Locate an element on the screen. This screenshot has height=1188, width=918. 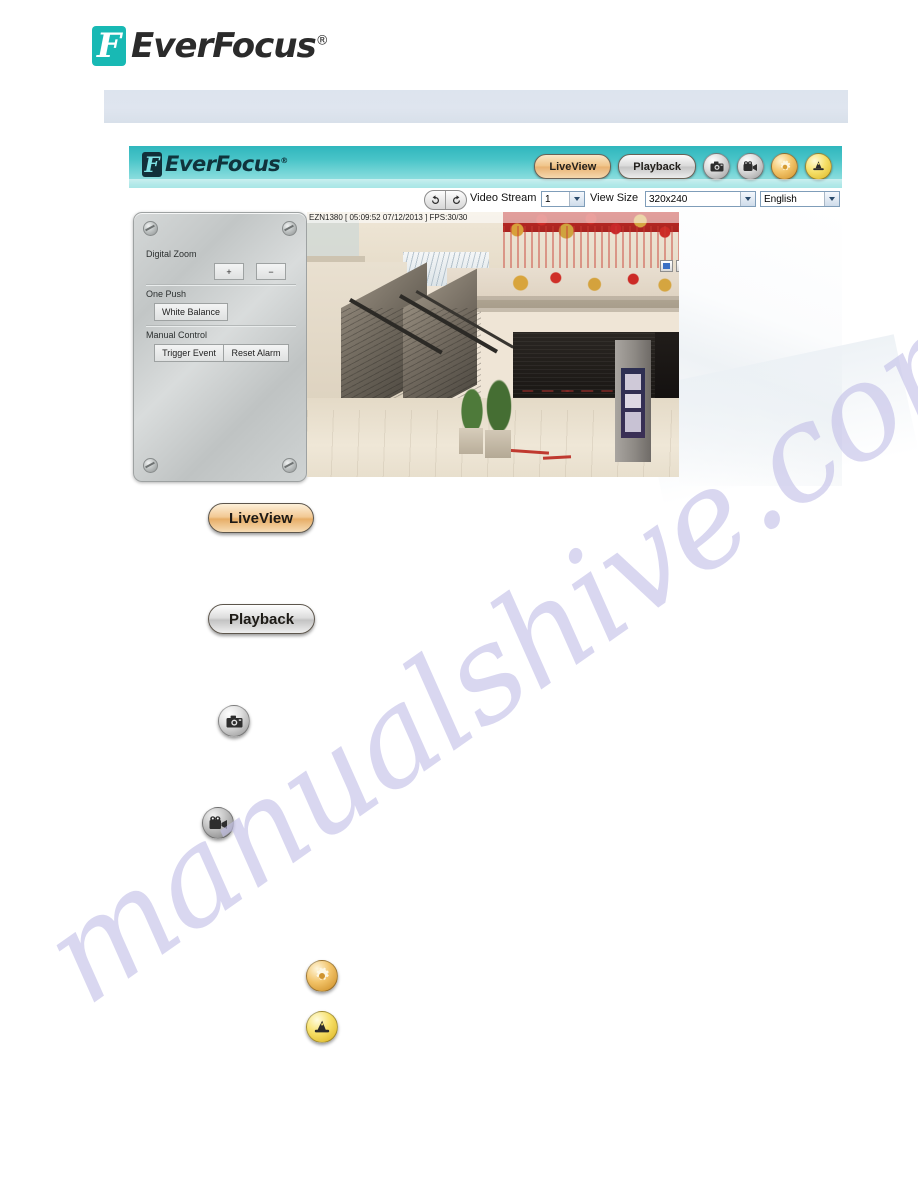
callout-liveview-label: LiveView is located at coordinates (261, 518).